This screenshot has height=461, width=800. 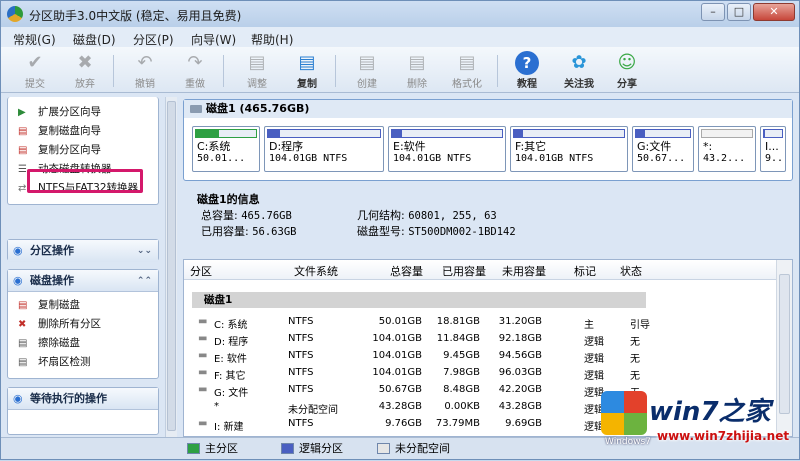 I want to click on partition-block: D:程序 104.01GB NTFS, so click(x=324, y=149).